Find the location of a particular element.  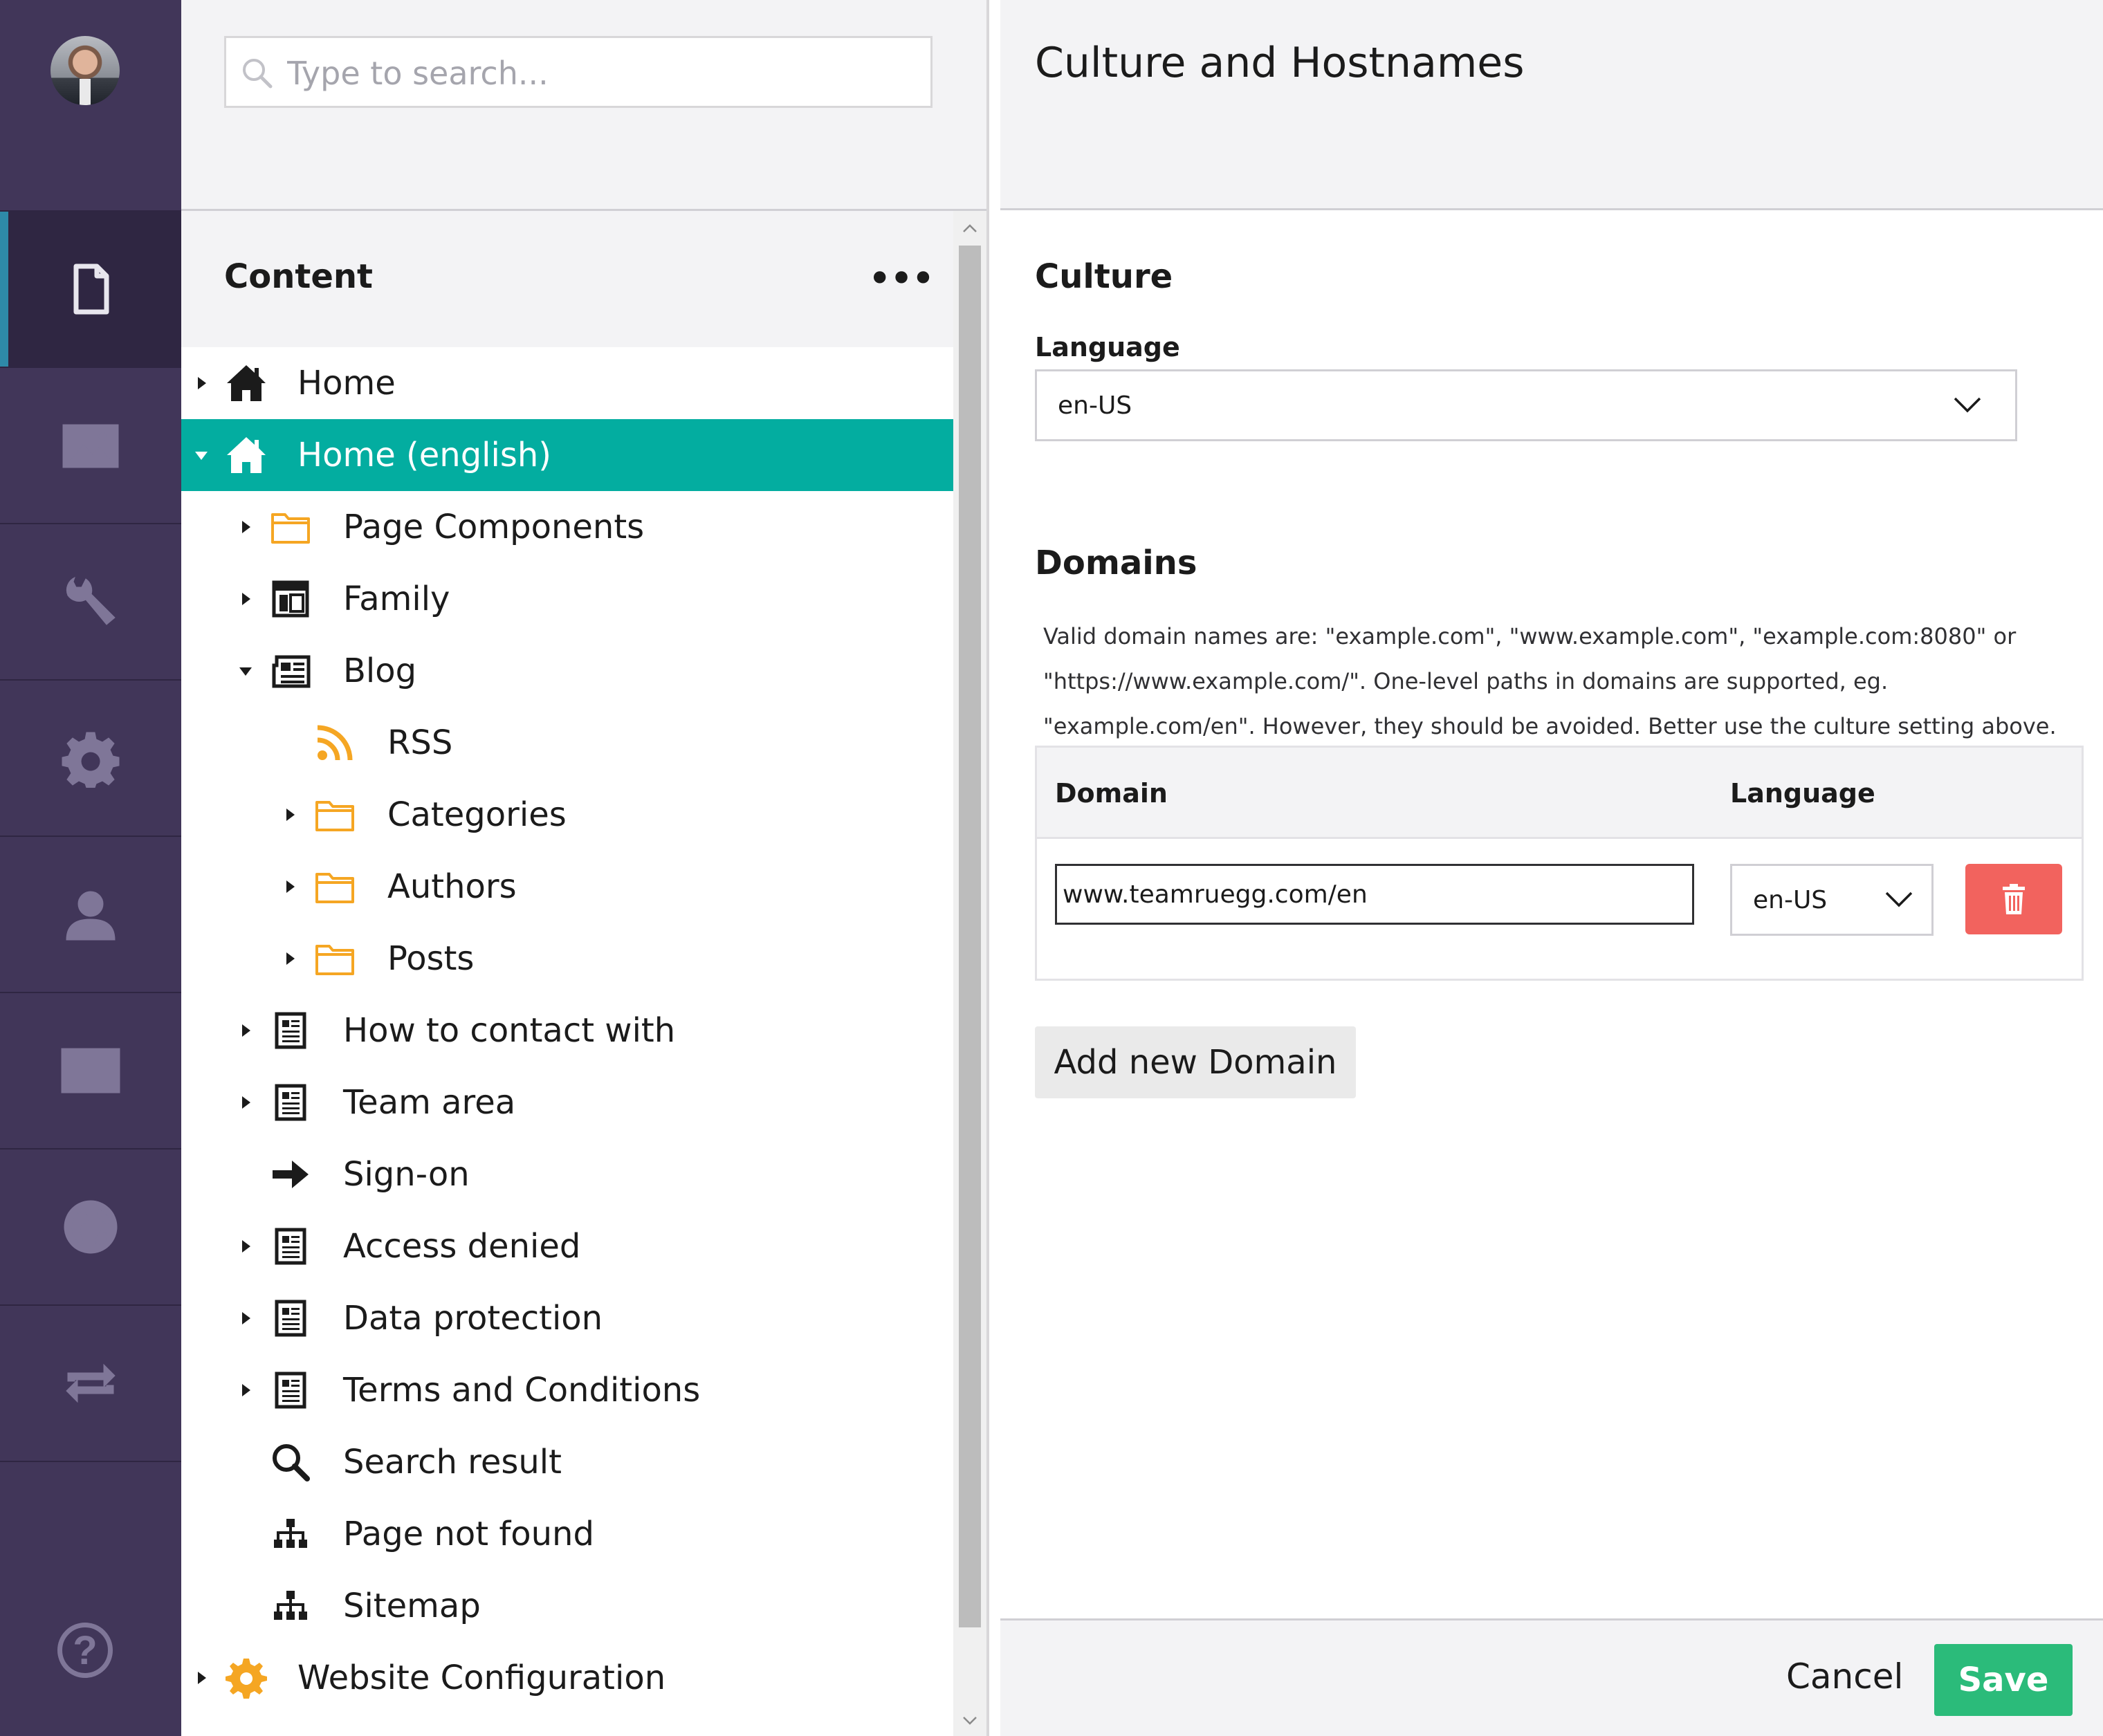

newspaper-icon is located at coordinates (291, 671).